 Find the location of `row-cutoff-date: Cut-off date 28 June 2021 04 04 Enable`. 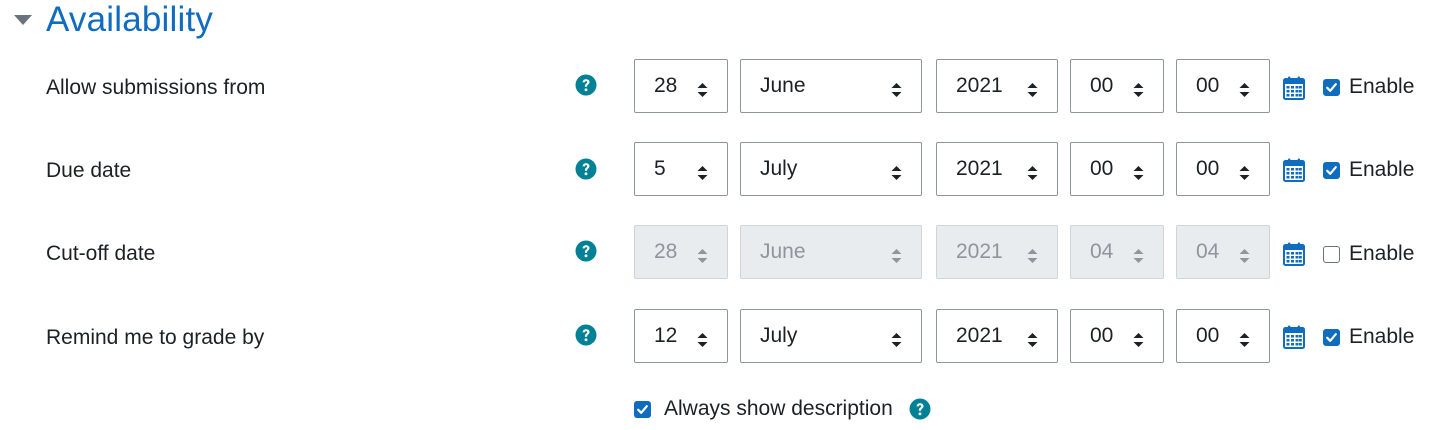

row-cutoff-date: Cut-off date 28 June 2021 04 04 Enable is located at coordinates (726, 254).